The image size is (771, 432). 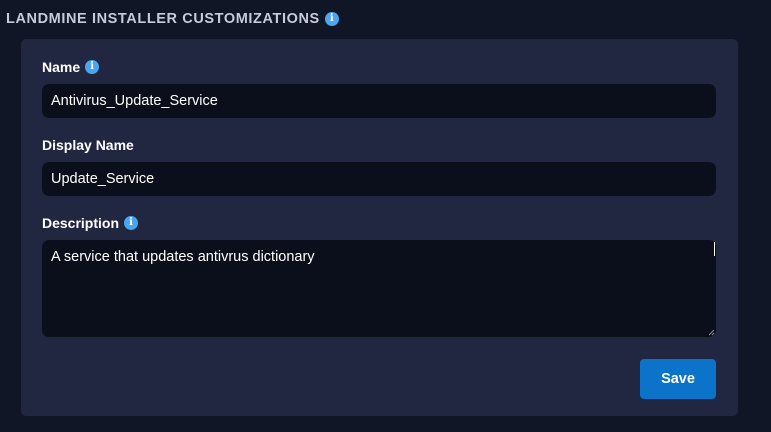 I want to click on name-input, so click(x=379, y=101).